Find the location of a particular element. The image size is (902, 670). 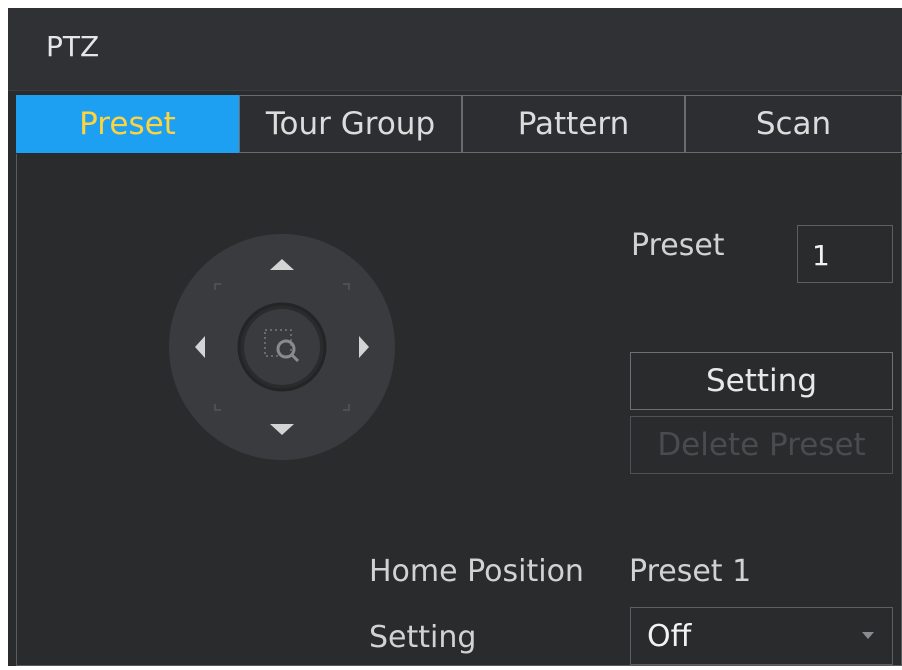

dropdown-caret-icon is located at coordinates (868, 635).